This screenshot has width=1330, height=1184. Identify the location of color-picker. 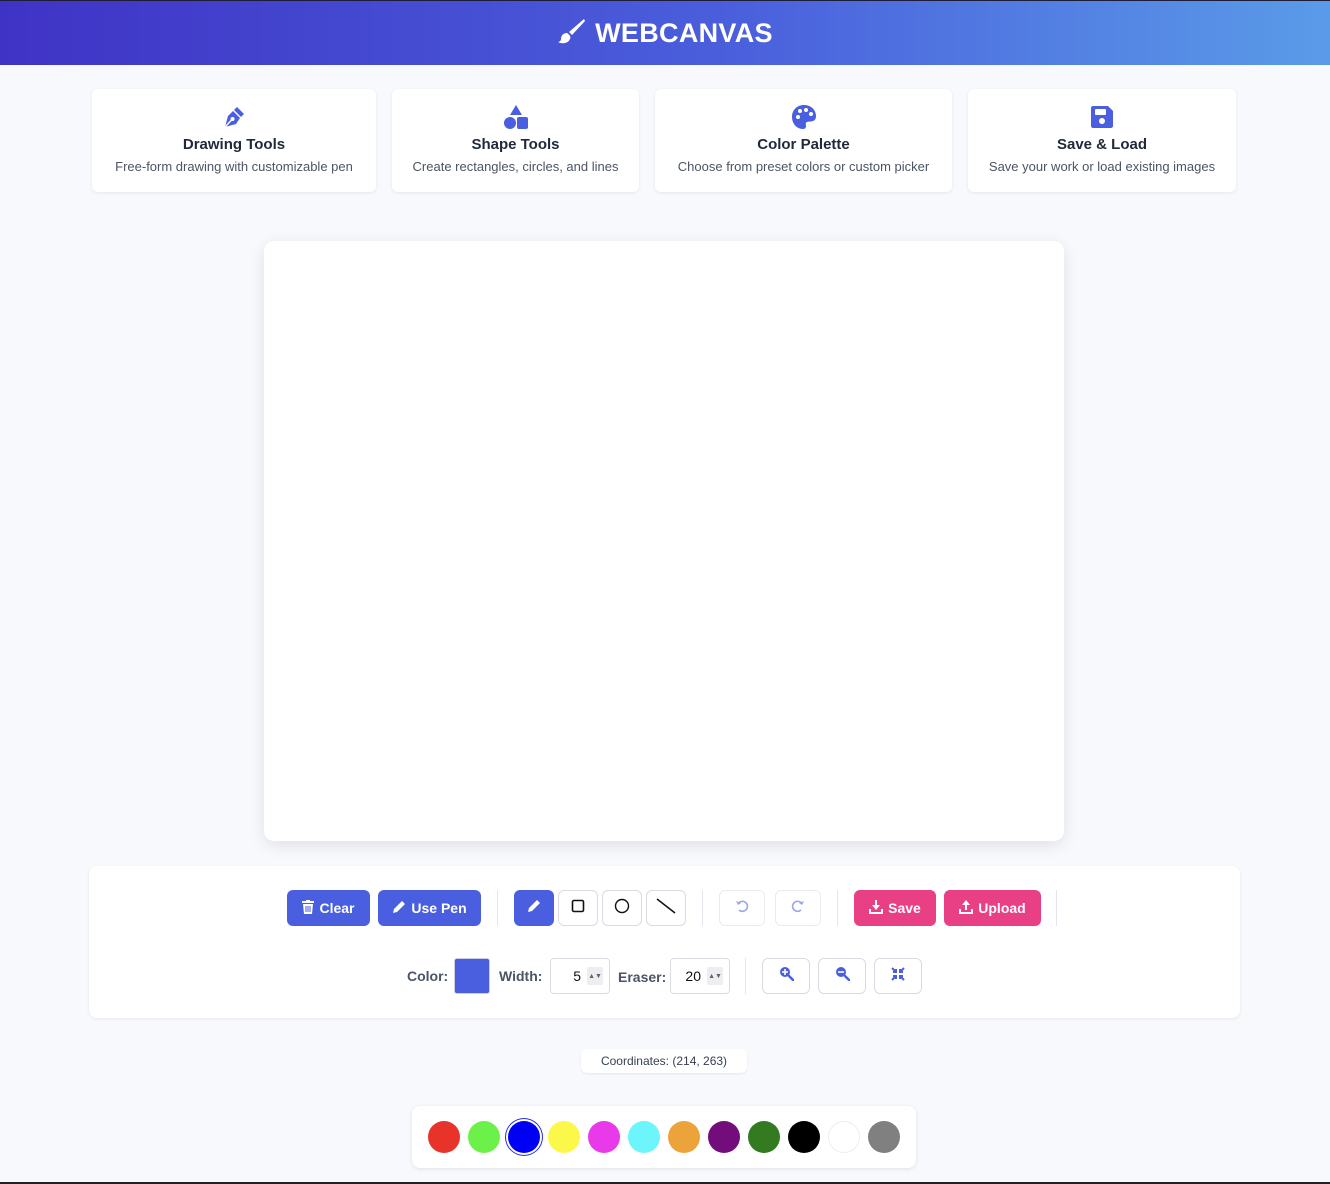
(472, 976).